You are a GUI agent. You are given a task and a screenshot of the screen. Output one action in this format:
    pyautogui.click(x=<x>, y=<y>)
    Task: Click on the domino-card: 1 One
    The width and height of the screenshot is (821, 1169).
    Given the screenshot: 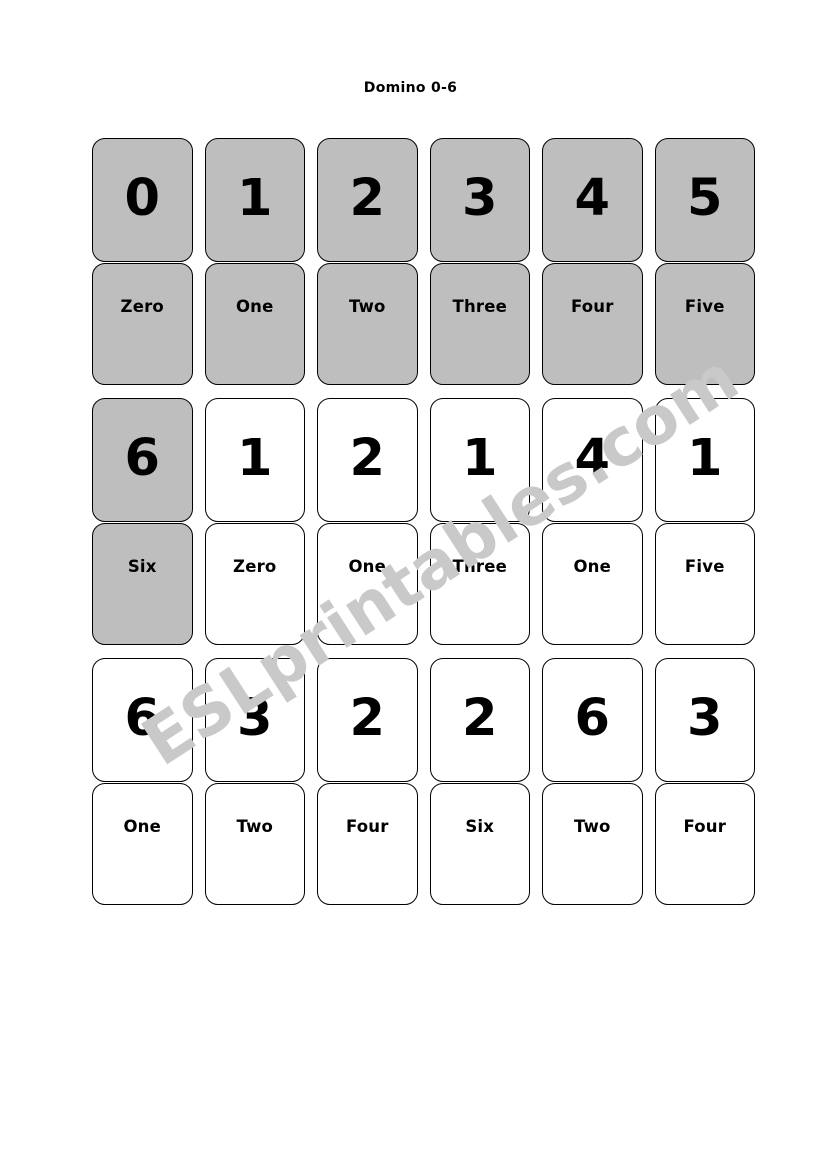 What is the action you would take?
    pyautogui.click(x=254, y=261)
    